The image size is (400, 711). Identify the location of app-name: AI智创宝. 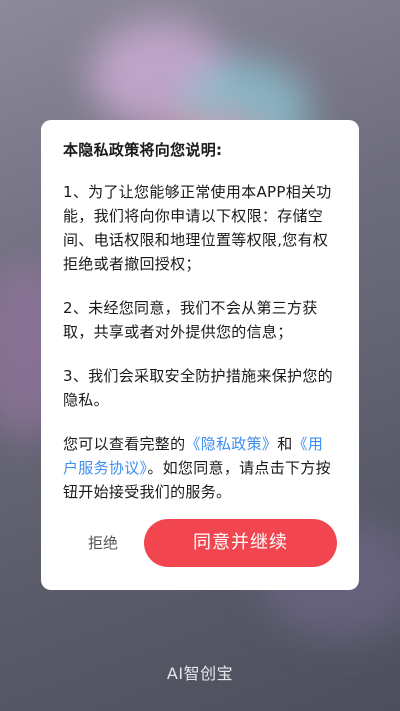
(200, 673).